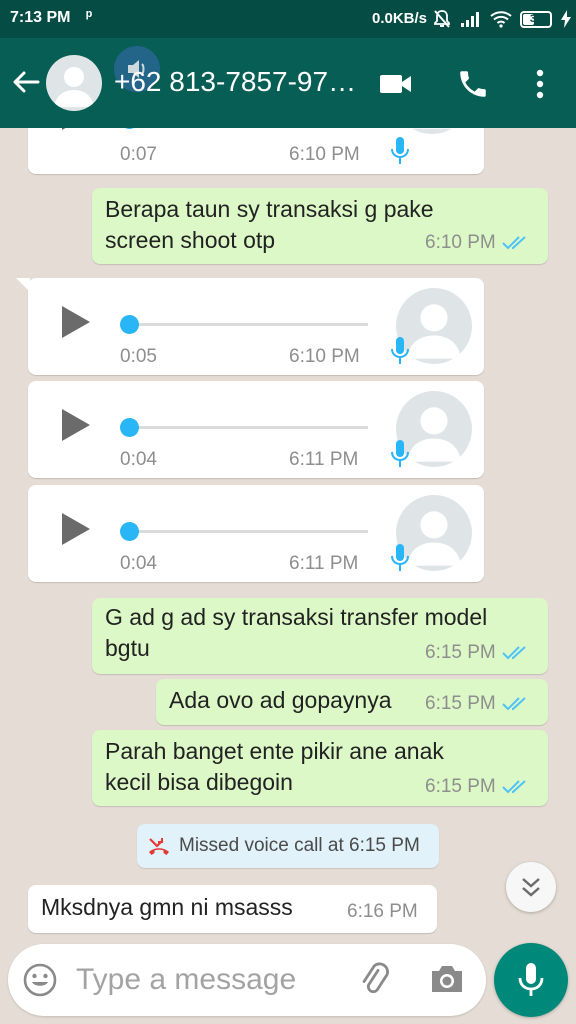 Image resolution: width=576 pixels, height=1024 pixels. I want to click on double-chevron-down-icon, so click(531, 887).